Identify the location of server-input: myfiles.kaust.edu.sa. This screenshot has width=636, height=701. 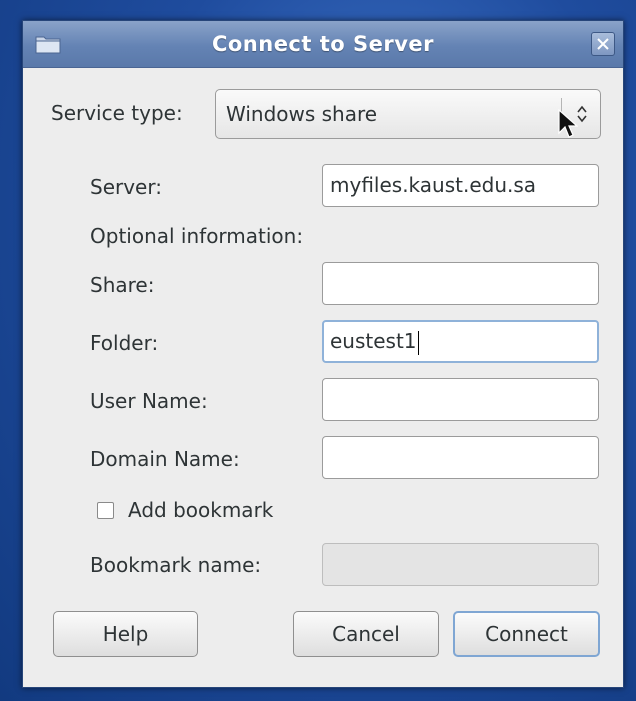
(460, 185).